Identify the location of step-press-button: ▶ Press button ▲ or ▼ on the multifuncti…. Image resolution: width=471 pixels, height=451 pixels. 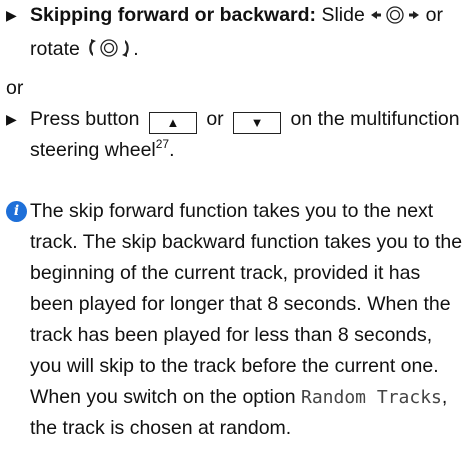
(236, 135).